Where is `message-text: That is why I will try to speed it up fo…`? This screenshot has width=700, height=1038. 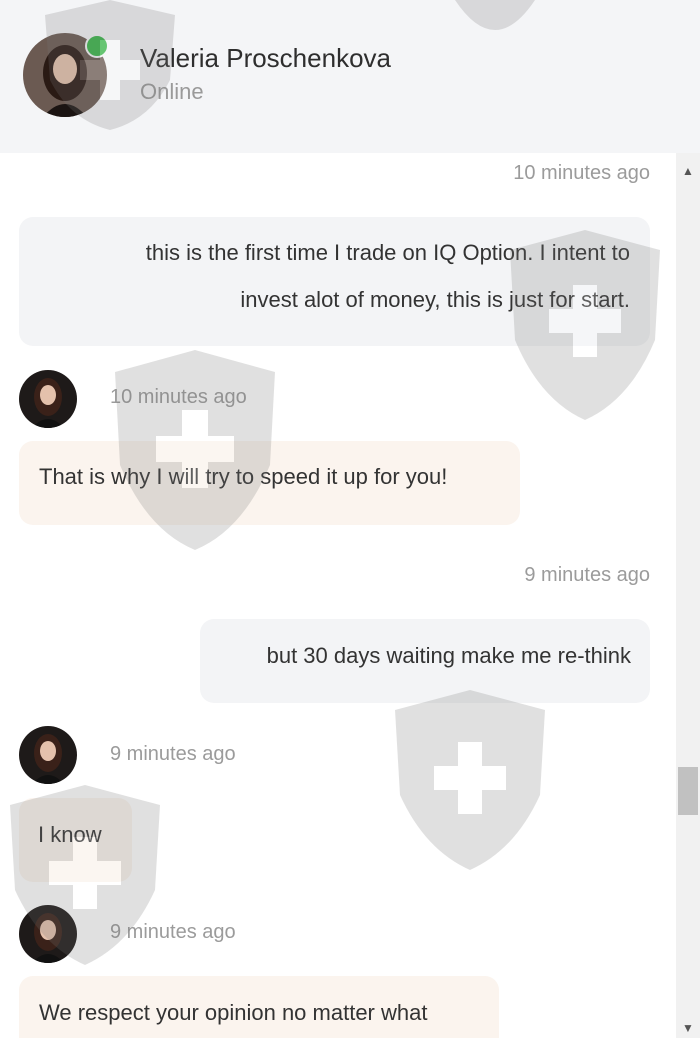
message-text: That is why I will try to speed it up fo… is located at coordinates (243, 476).